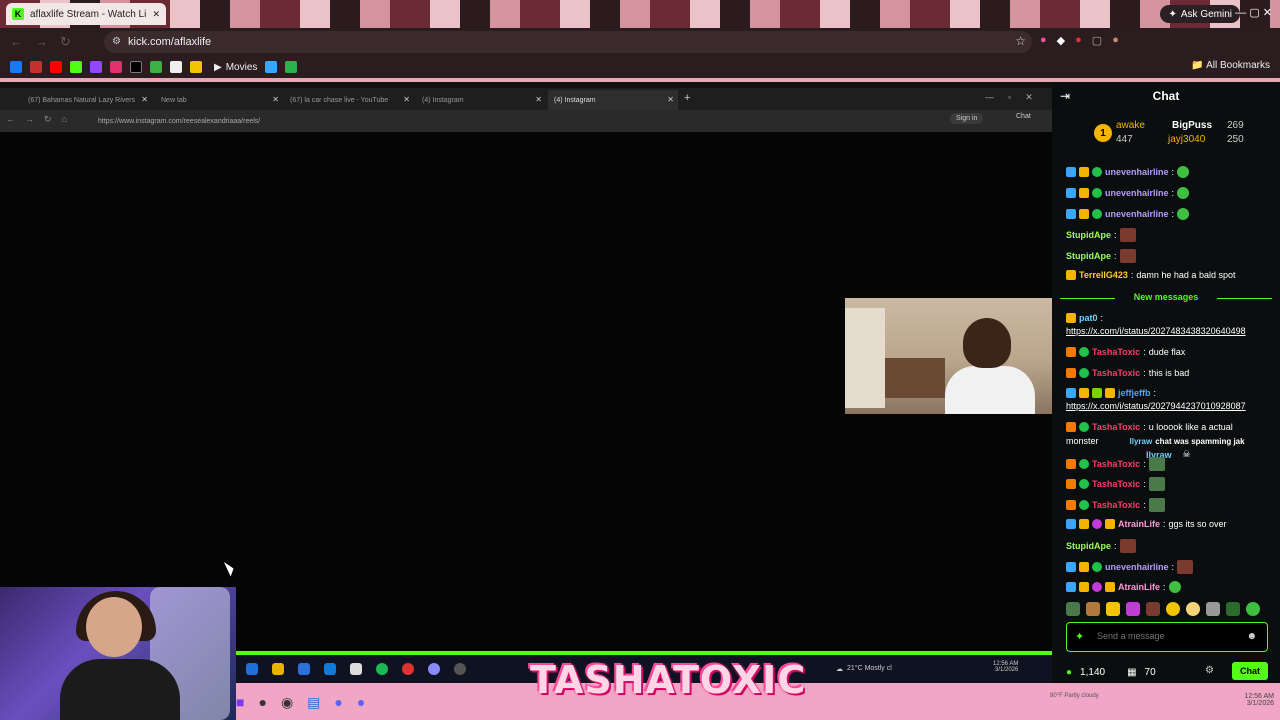 The width and height of the screenshot is (1280, 720). Describe the element at coordinates (219, 100) in the screenshot. I see `inner-tab: New tab ✕` at that location.